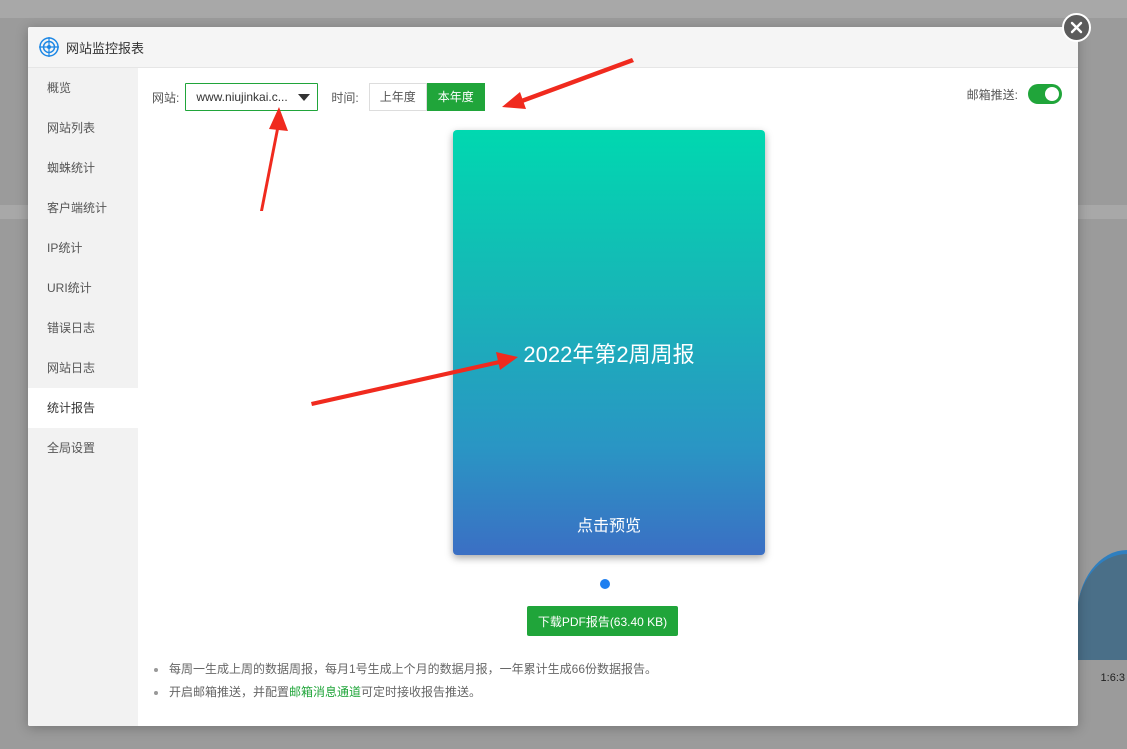 Image resolution: width=1127 pixels, height=749 pixels. What do you see at coordinates (83, 248) in the screenshot?
I see `sidebar-item-ip-stats: IP统计` at bounding box center [83, 248].